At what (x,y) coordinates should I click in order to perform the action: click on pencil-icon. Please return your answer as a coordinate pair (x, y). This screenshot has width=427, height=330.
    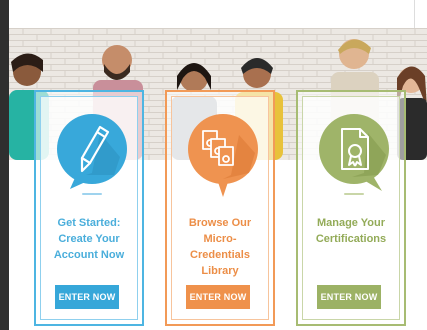
    Looking at the image, I should click on (92, 154).